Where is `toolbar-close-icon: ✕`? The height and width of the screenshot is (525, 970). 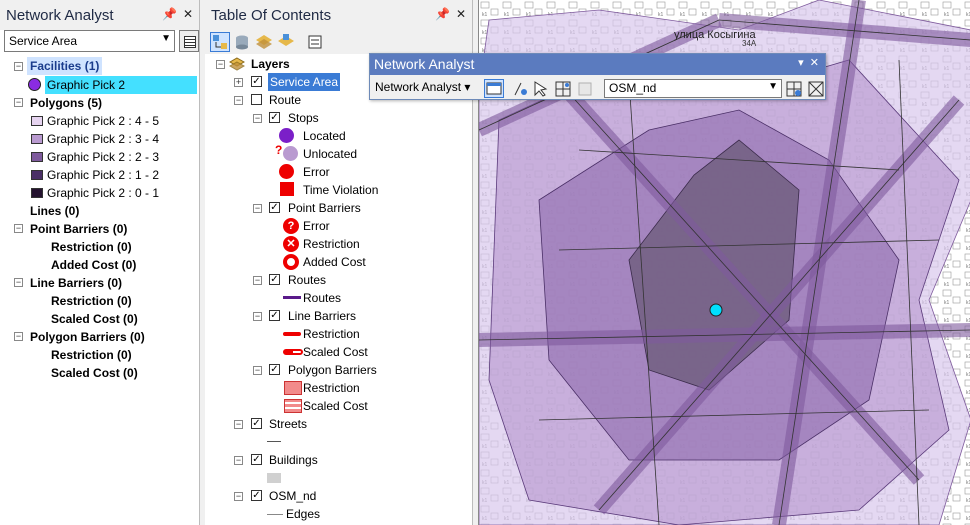
toolbar-close-icon: ✕ is located at coordinates (814, 63).